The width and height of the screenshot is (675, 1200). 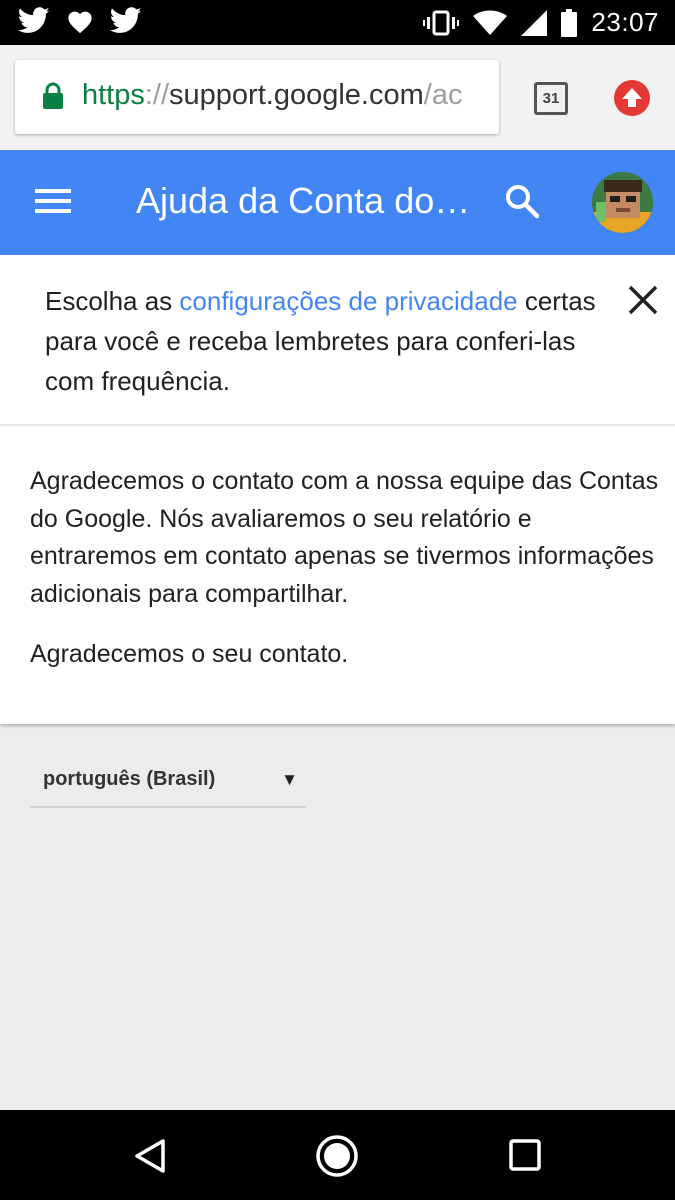 I want to click on hamburger-icon, so click(x=53, y=191).